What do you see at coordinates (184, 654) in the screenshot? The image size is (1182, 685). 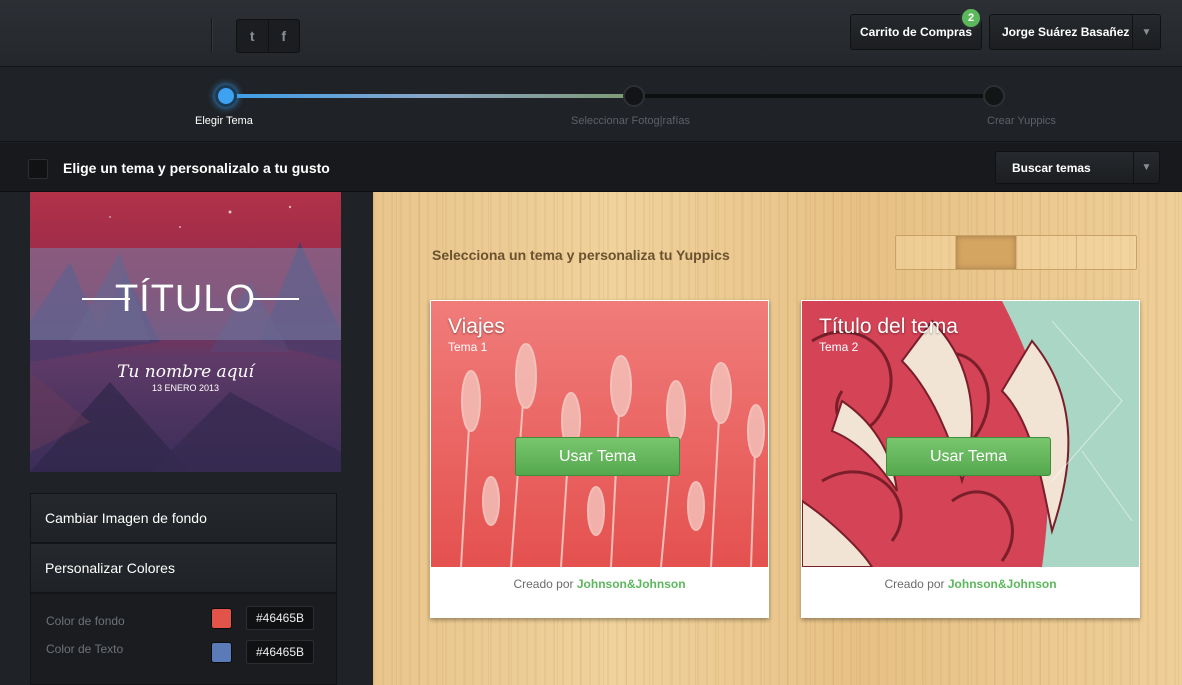 I see `color-row-text: Color de Texto #46465B` at bounding box center [184, 654].